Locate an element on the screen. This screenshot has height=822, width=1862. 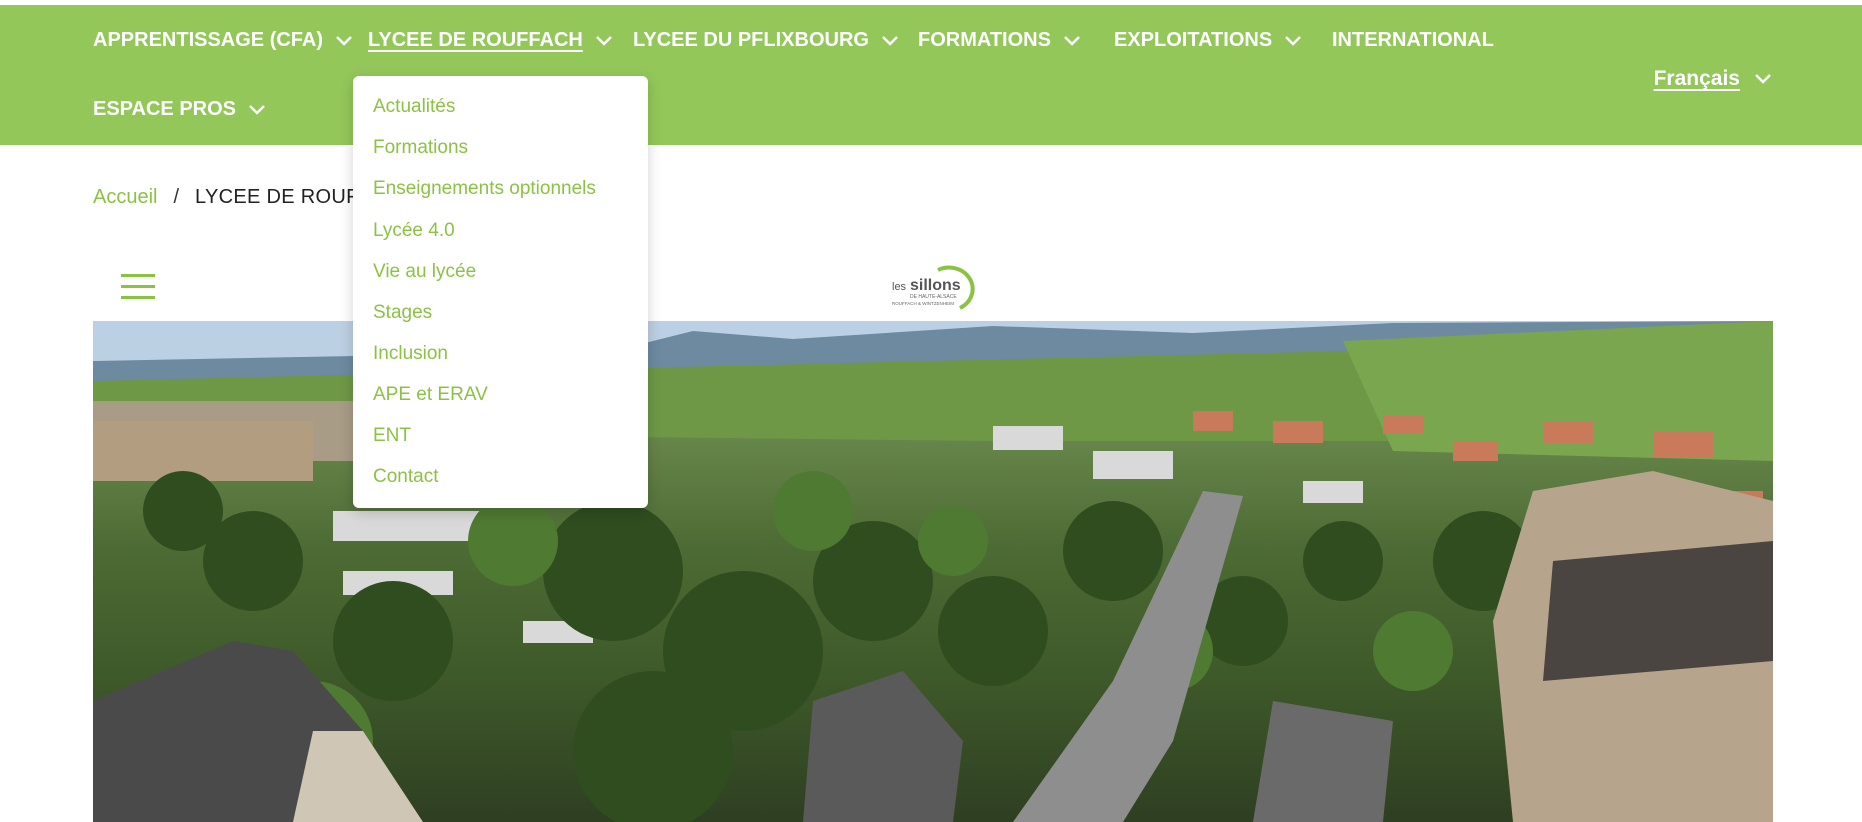
nav-item-label: EXPLOITATIONS is located at coordinates (1193, 40).